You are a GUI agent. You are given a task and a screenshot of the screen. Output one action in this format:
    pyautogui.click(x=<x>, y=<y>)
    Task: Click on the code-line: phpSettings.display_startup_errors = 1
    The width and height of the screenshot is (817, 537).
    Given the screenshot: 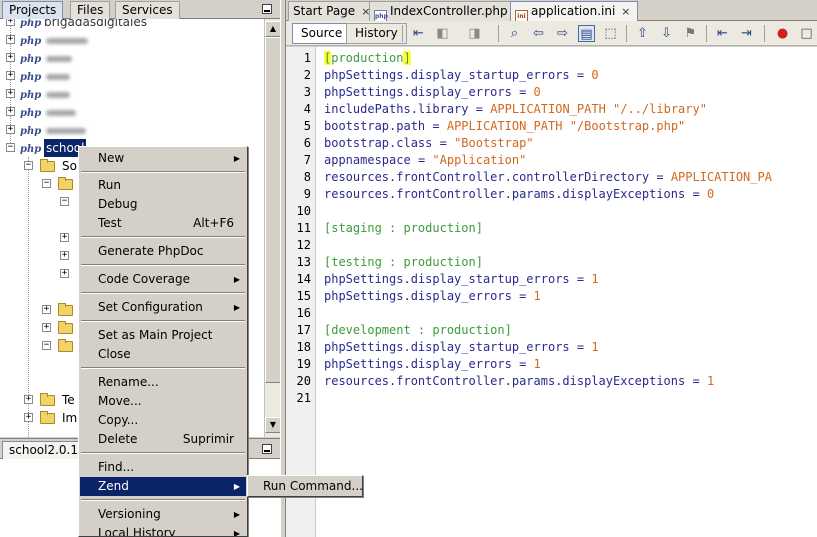 What is the action you would take?
    pyautogui.click(x=461, y=347)
    